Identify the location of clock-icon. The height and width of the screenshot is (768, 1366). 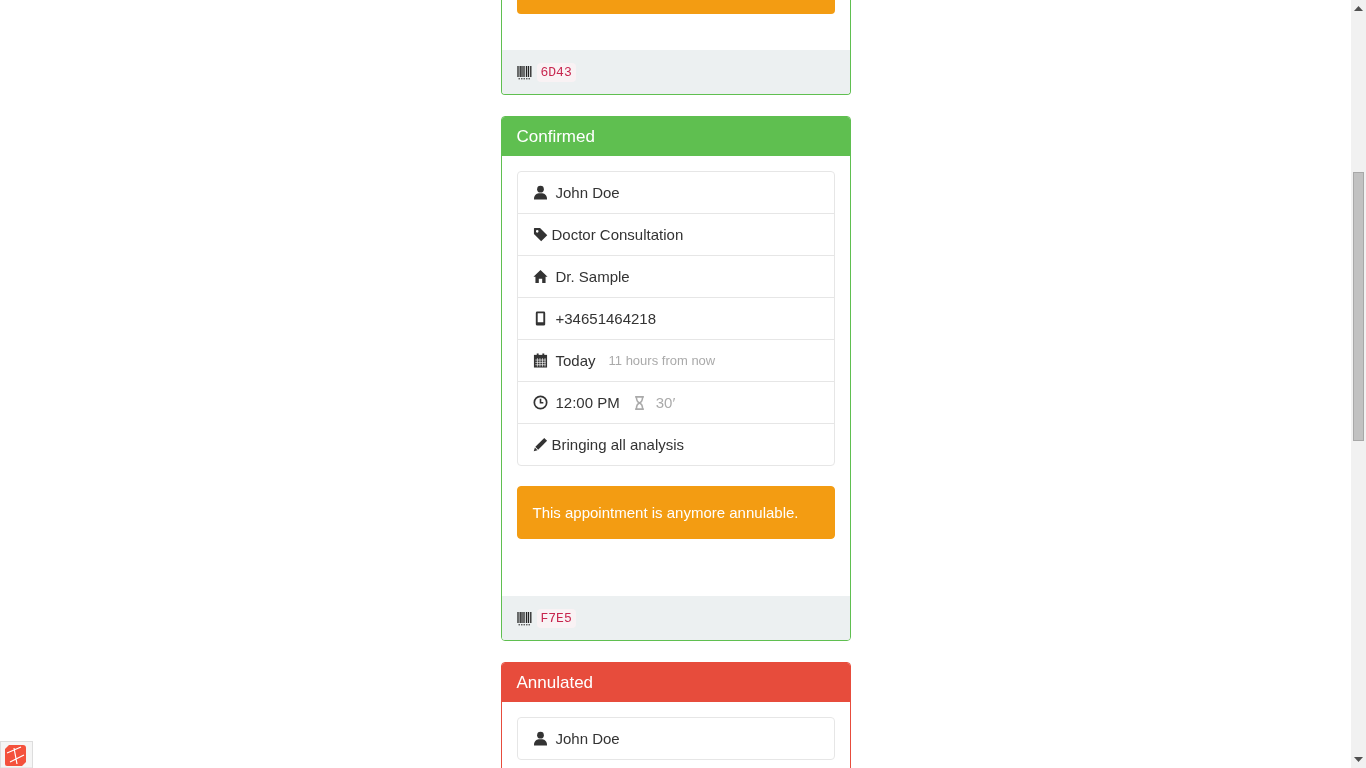
(540, 402).